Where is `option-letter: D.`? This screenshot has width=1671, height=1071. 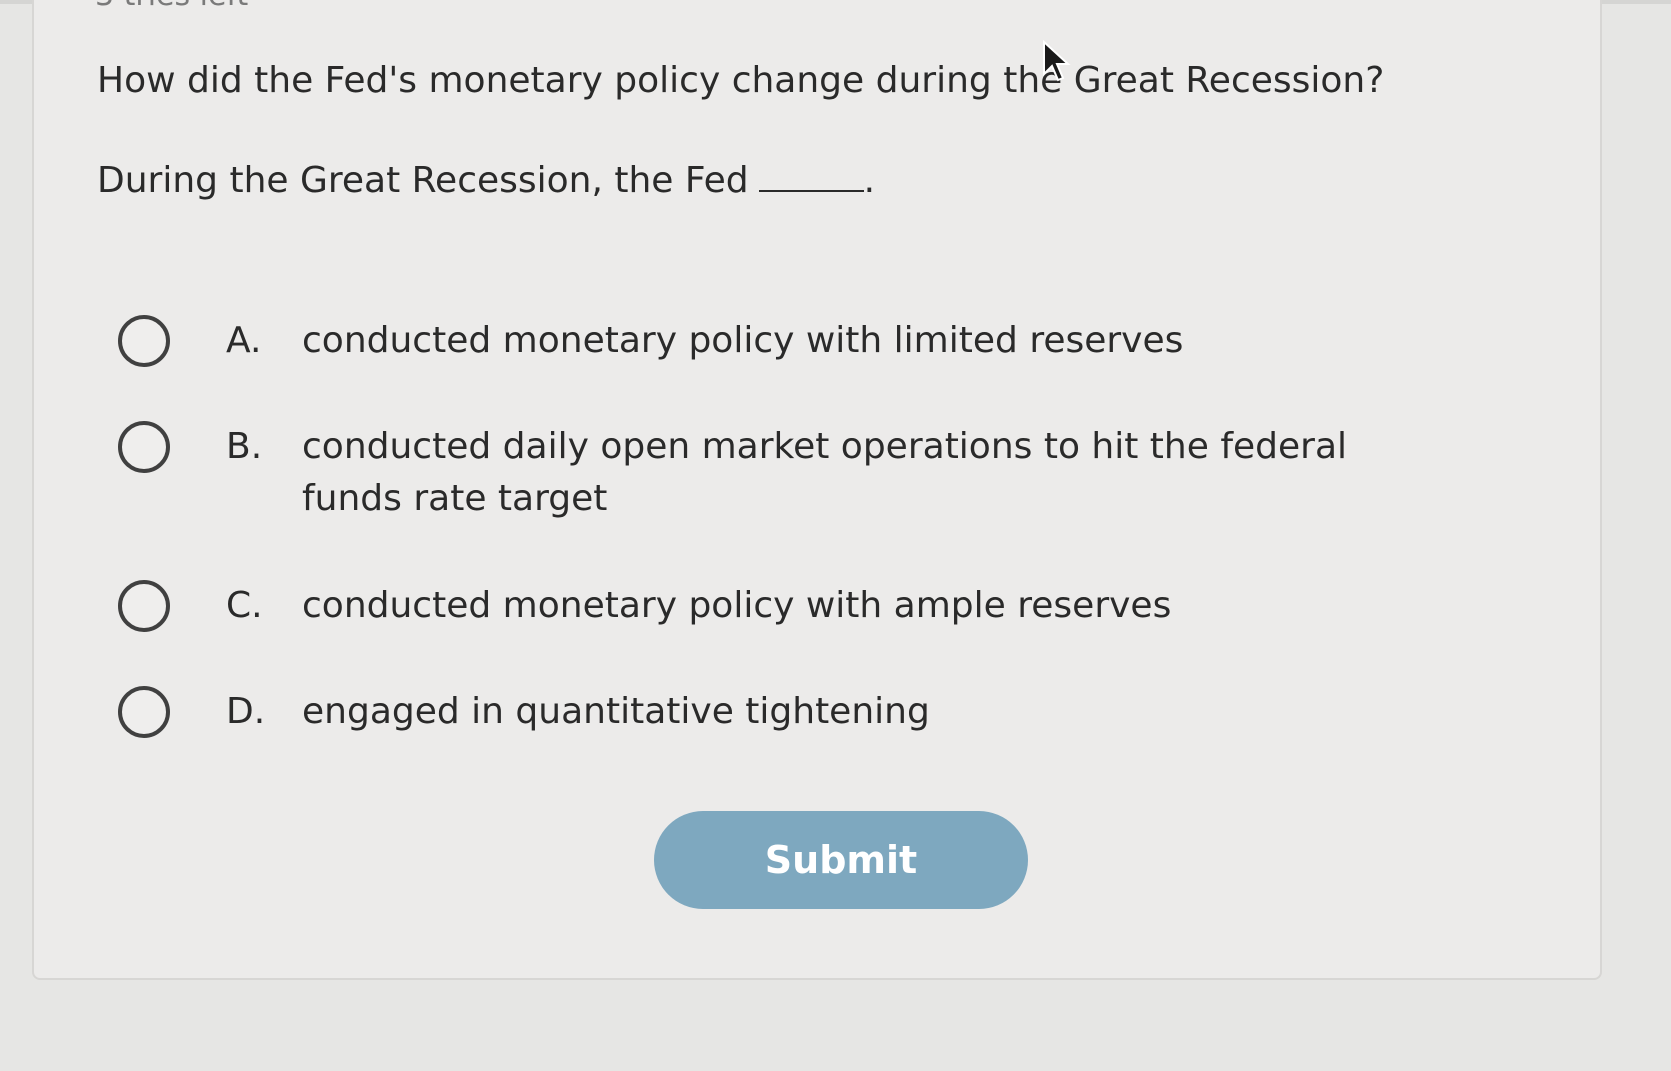 option-letter: D. is located at coordinates (246, 711).